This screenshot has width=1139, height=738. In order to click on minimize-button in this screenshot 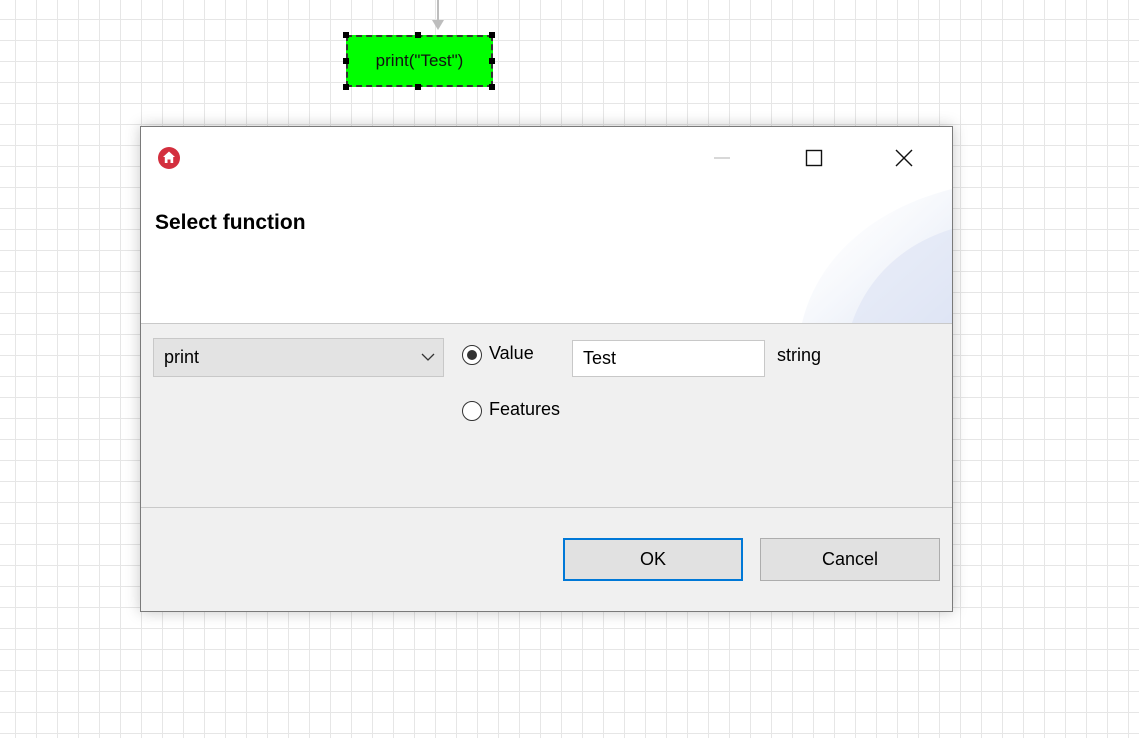, I will do `click(722, 158)`.